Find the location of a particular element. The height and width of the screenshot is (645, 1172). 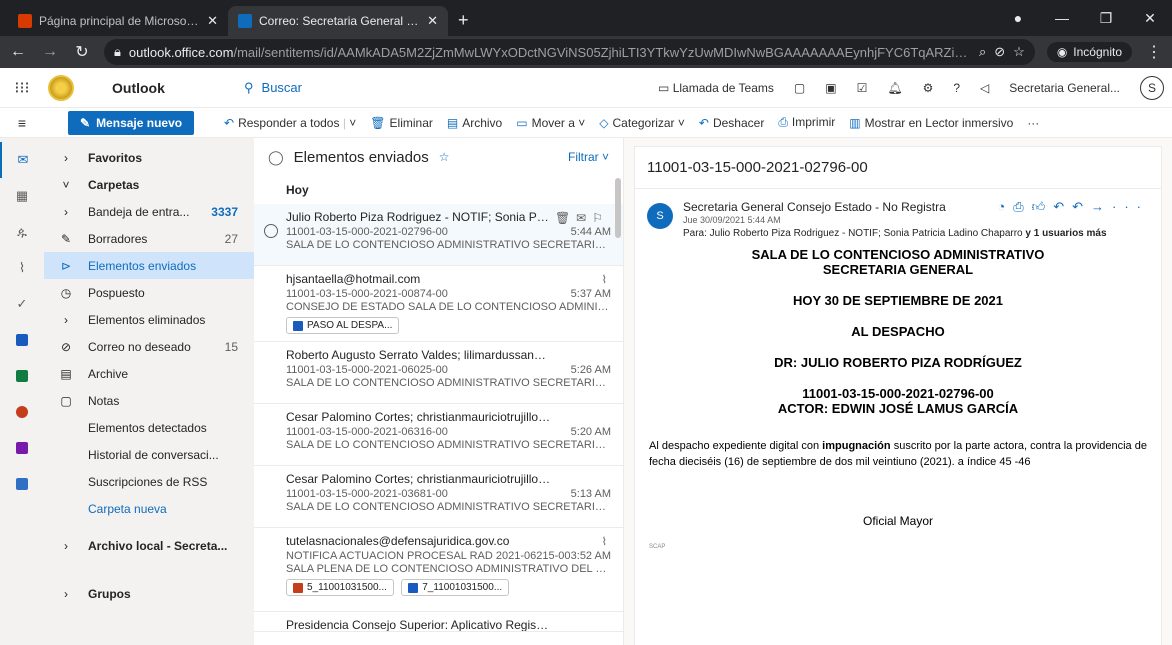

todo-icon: ☑ is located at coordinates (862, 88).